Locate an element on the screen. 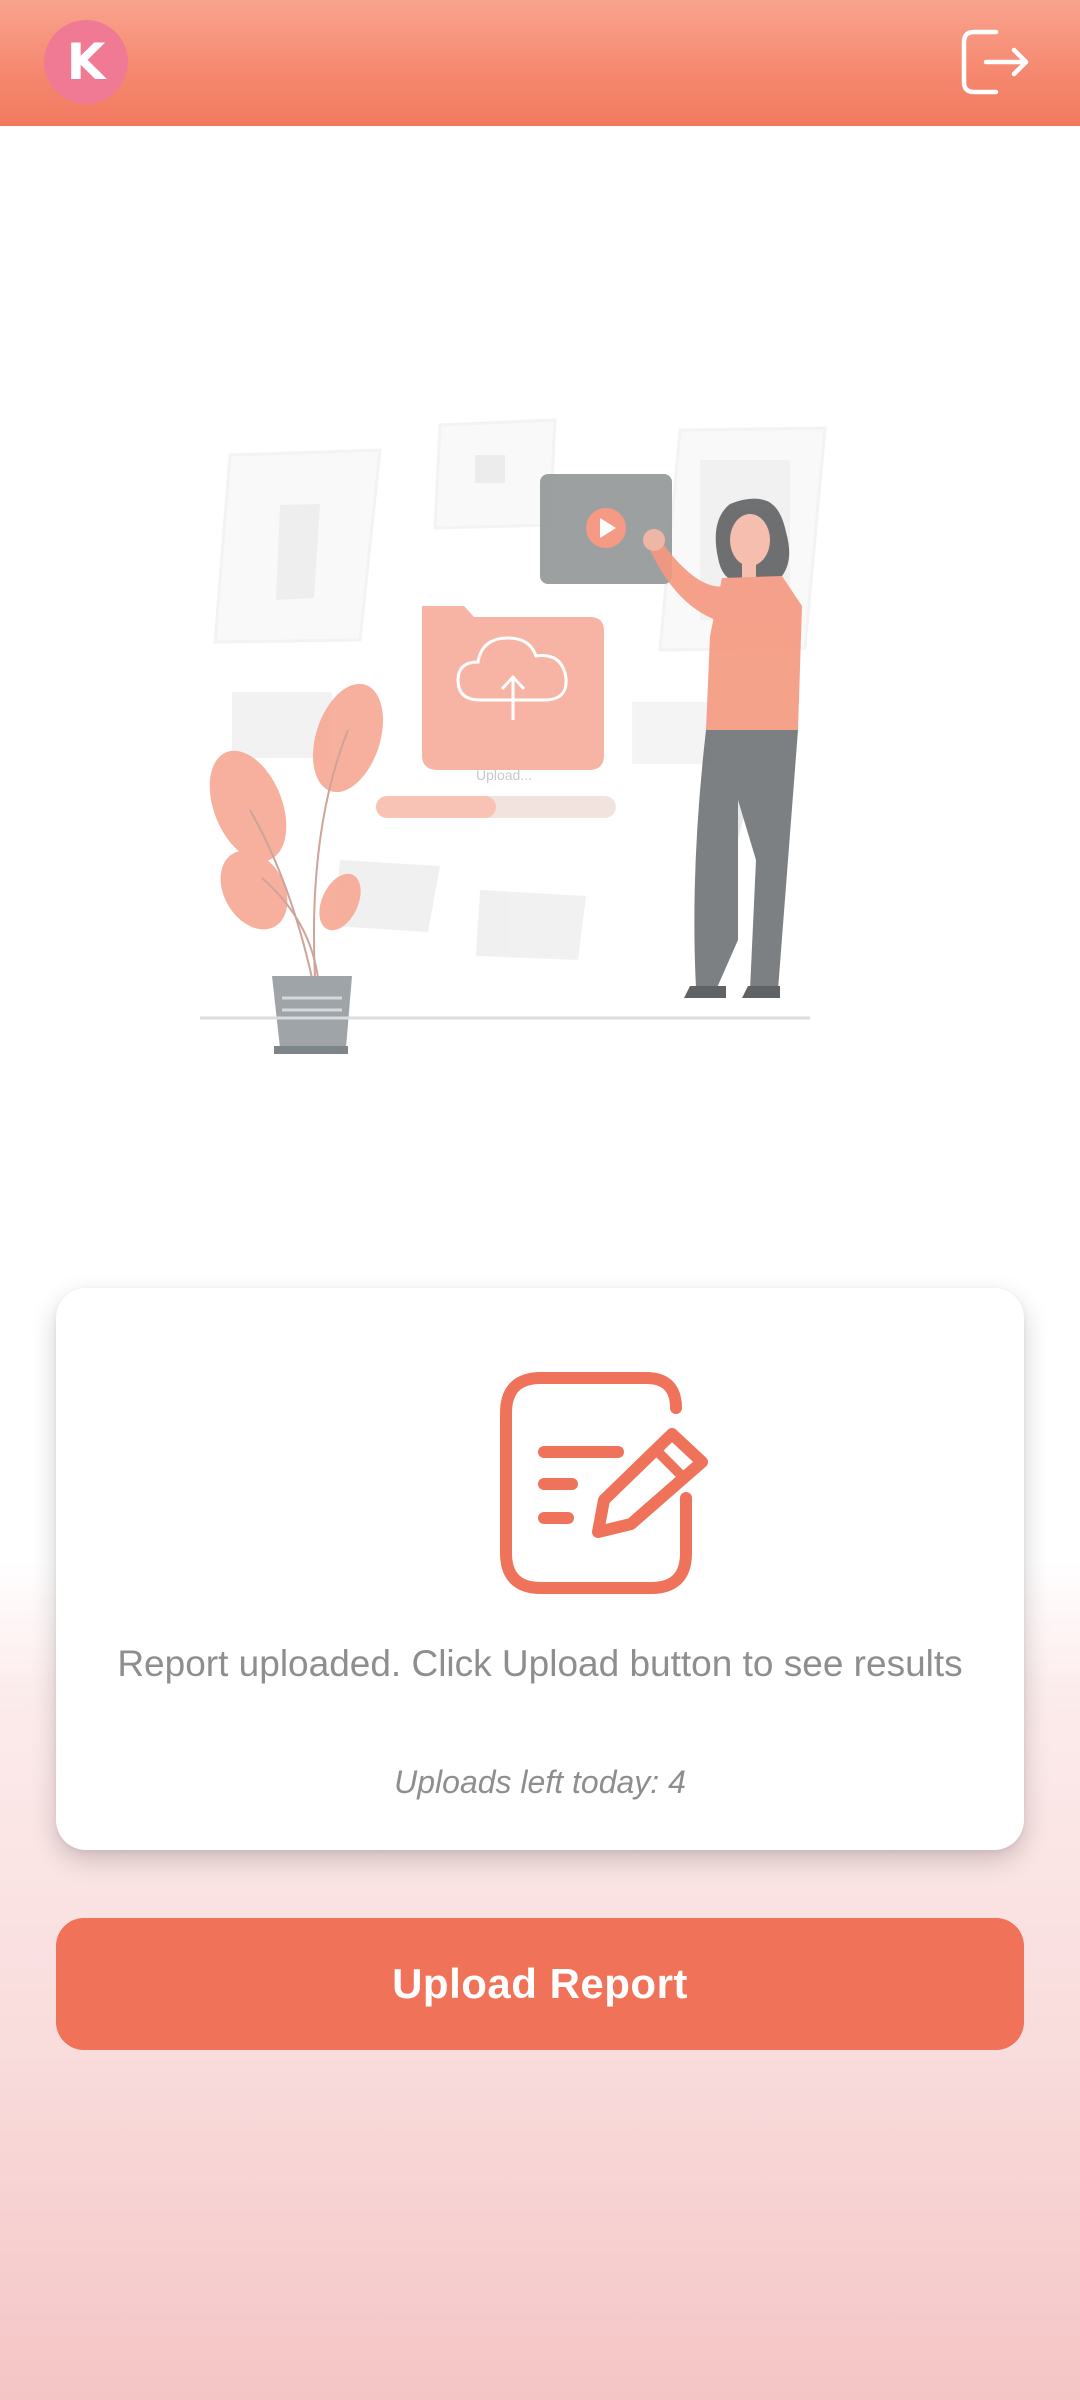 The width and height of the screenshot is (1080, 2400). logout-icon is located at coordinates (995, 62).